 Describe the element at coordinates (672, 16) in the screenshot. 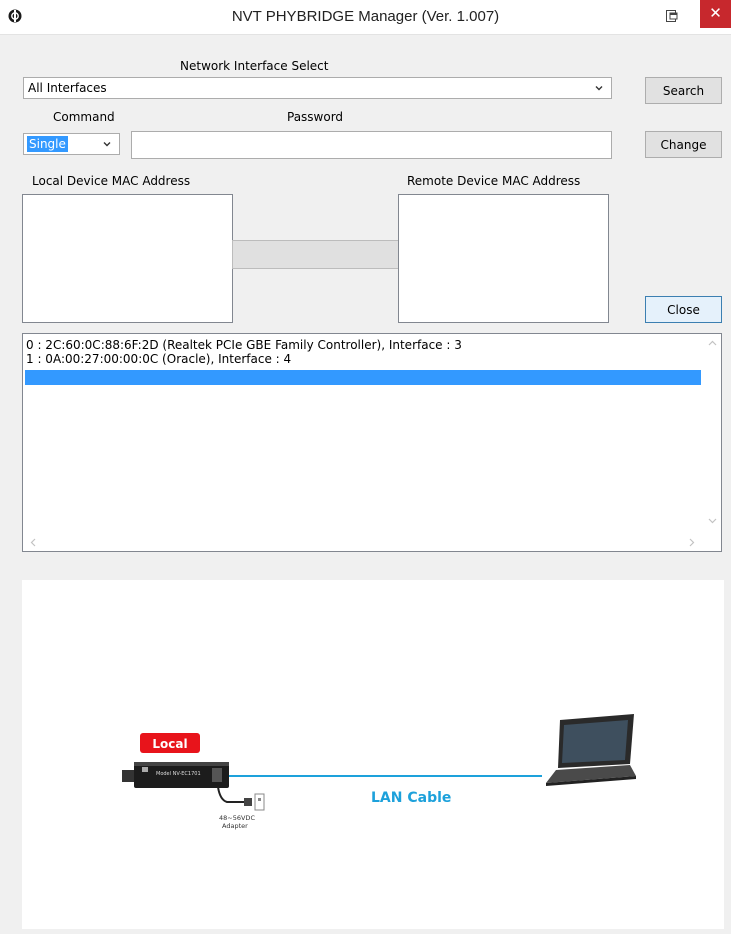

I see `window-restore-icon` at that location.